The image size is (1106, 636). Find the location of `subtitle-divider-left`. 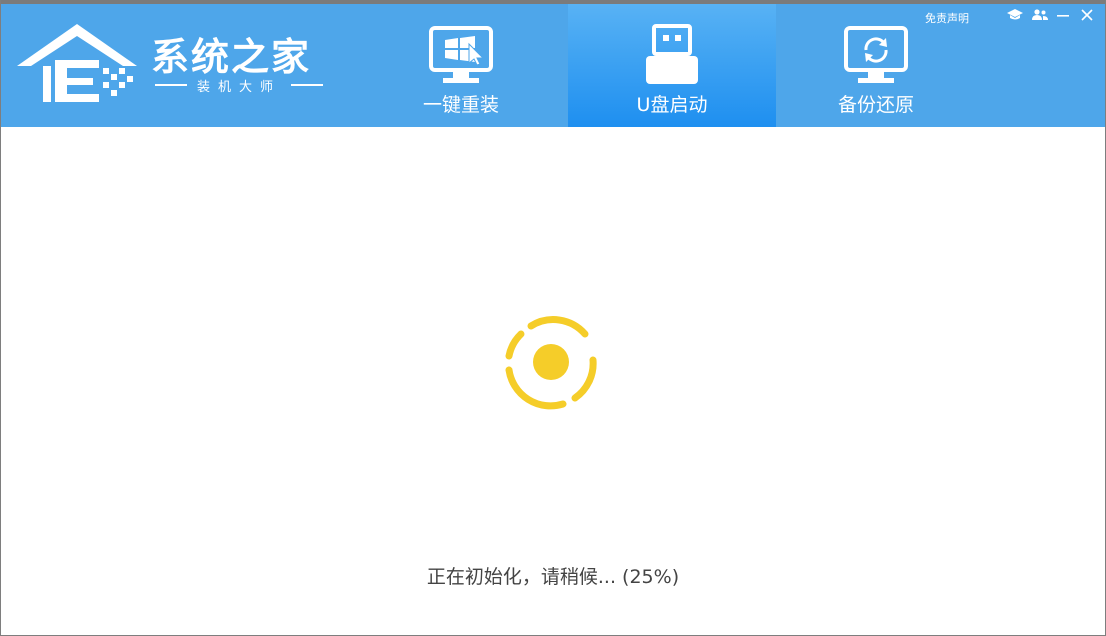

subtitle-divider-left is located at coordinates (171, 85).